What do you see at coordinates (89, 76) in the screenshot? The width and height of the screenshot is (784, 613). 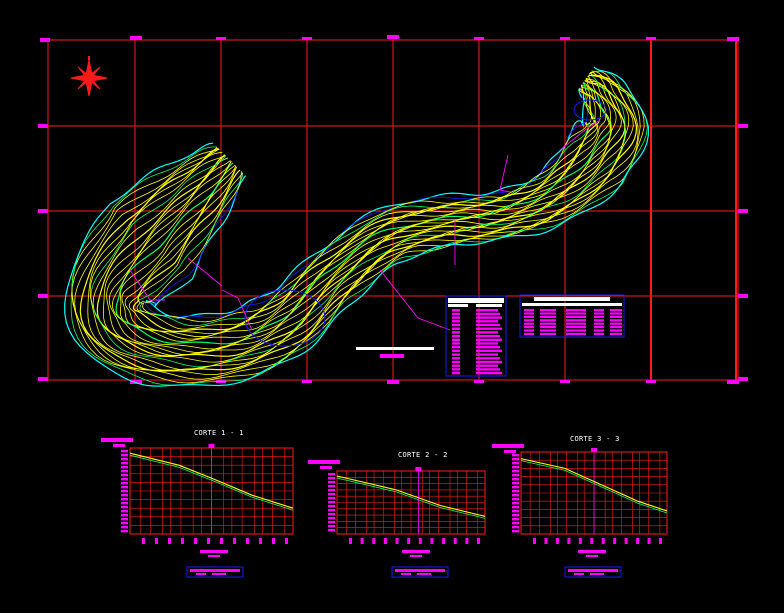 I see `compass-rose-icon` at bounding box center [89, 76].